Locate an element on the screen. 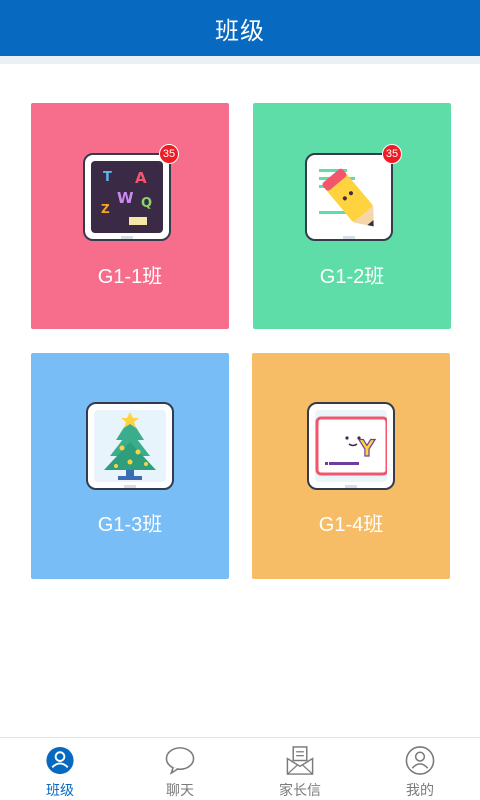  svg-text: T is located at coordinates (107, 177).